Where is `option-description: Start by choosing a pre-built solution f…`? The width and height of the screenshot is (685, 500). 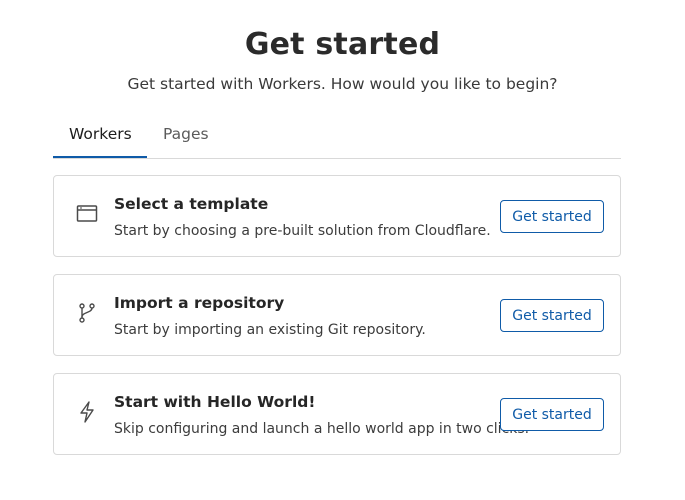 option-description: Start by choosing a pre-built solution f… is located at coordinates (302, 231).